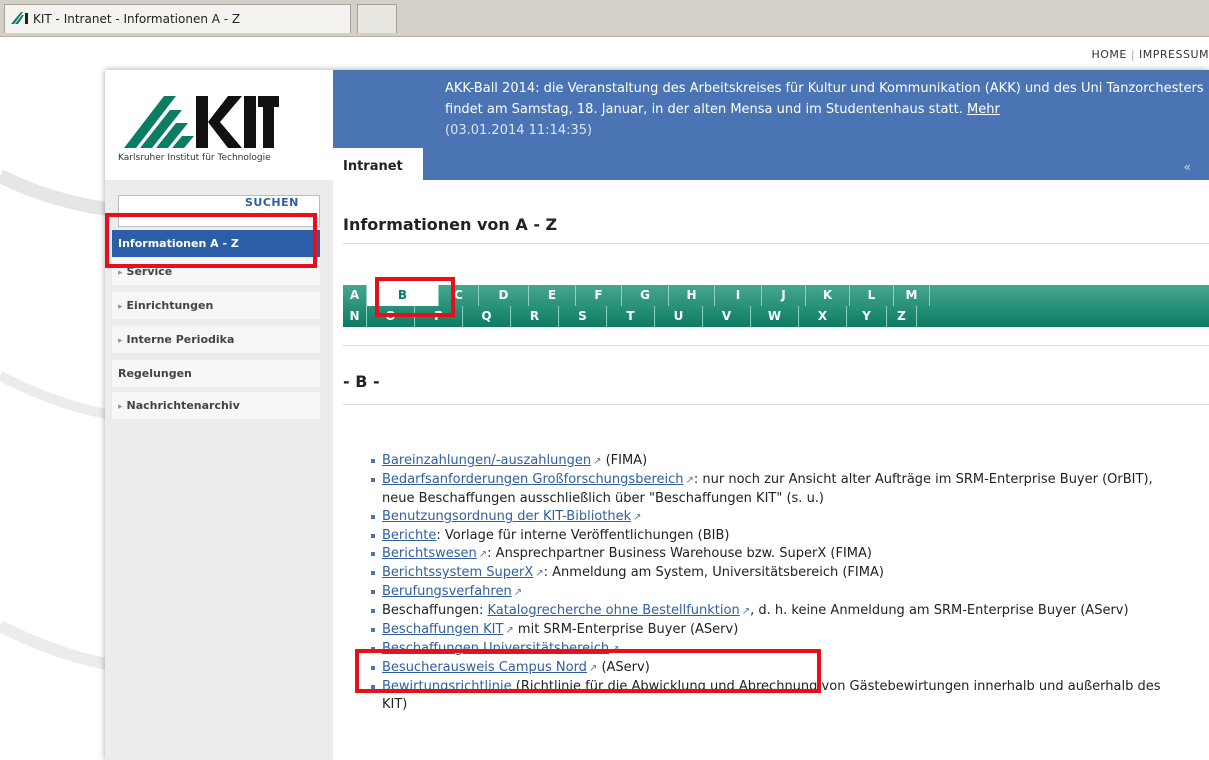 This screenshot has height=760, width=1209. What do you see at coordinates (442, 629) in the screenshot?
I see `entry-link: Beschaffungen KIT` at bounding box center [442, 629].